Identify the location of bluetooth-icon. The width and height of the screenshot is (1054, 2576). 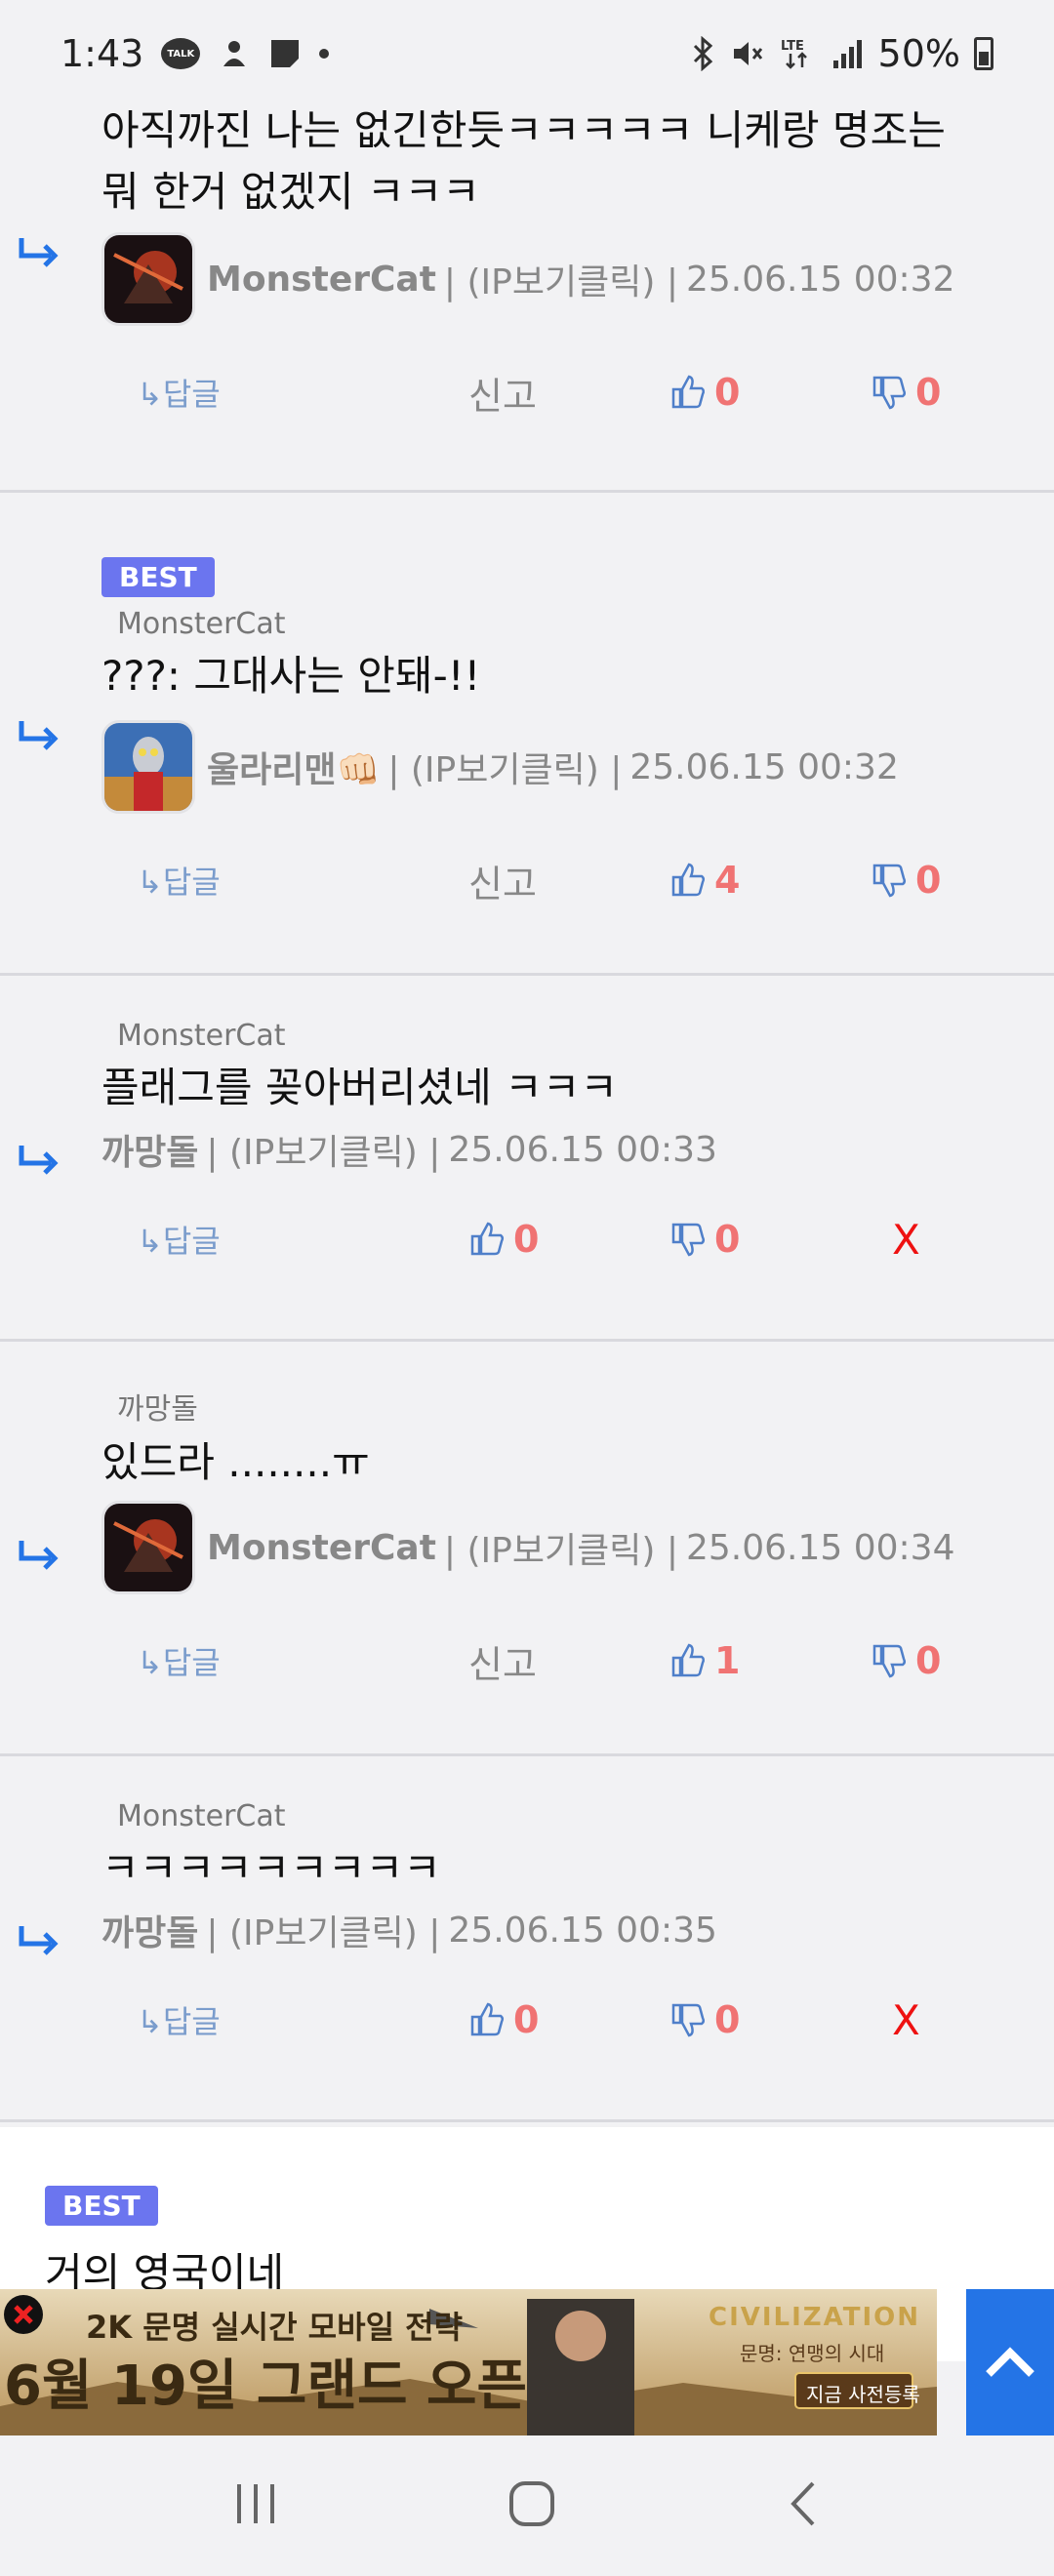
(703, 53).